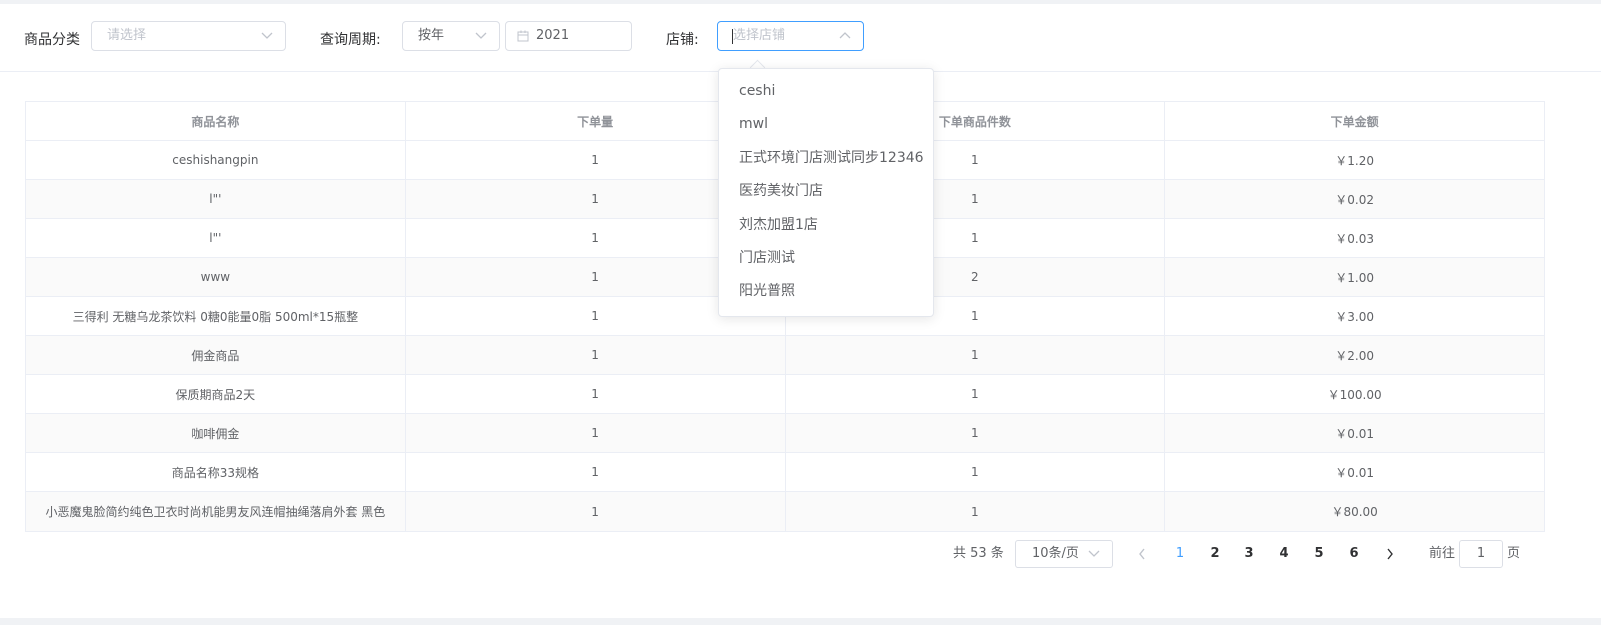 Image resolution: width=1601 pixels, height=625 pixels. I want to click on store-option: 医药美妆门店, so click(826, 191).